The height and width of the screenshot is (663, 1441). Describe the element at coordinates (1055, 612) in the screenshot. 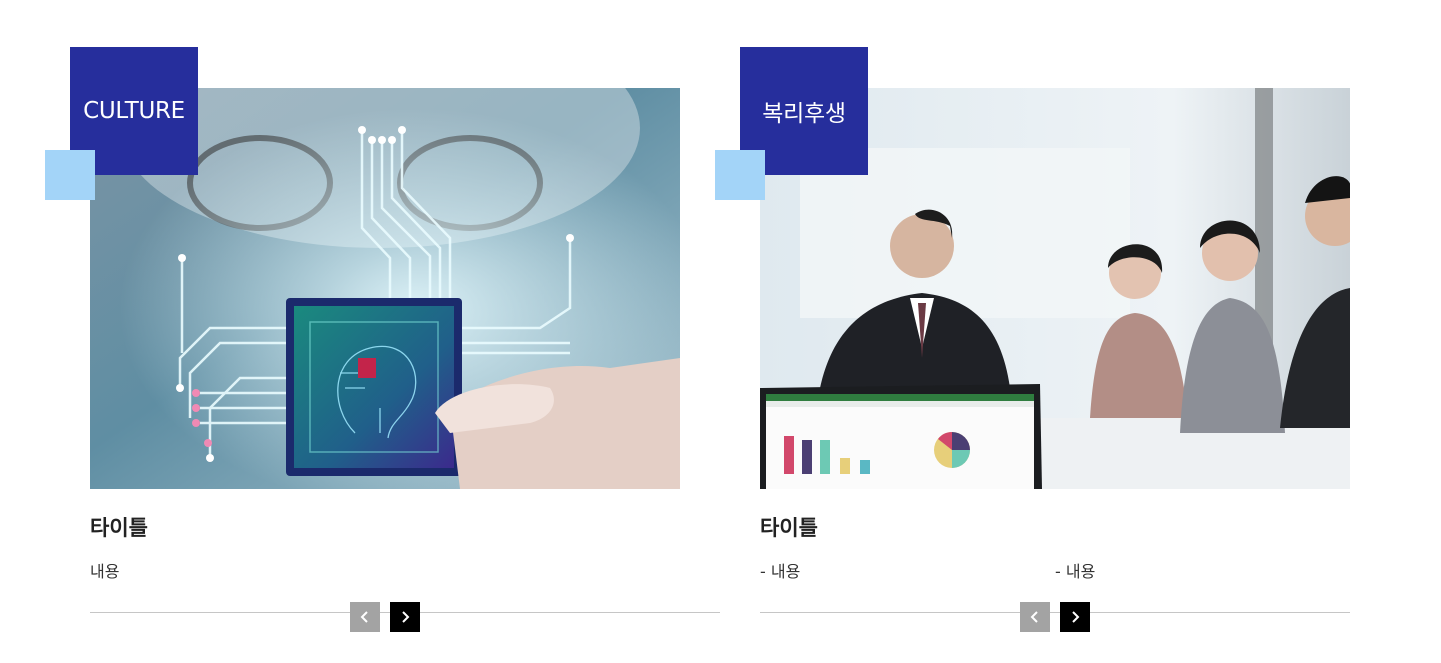

I see `divider-line` at that location.